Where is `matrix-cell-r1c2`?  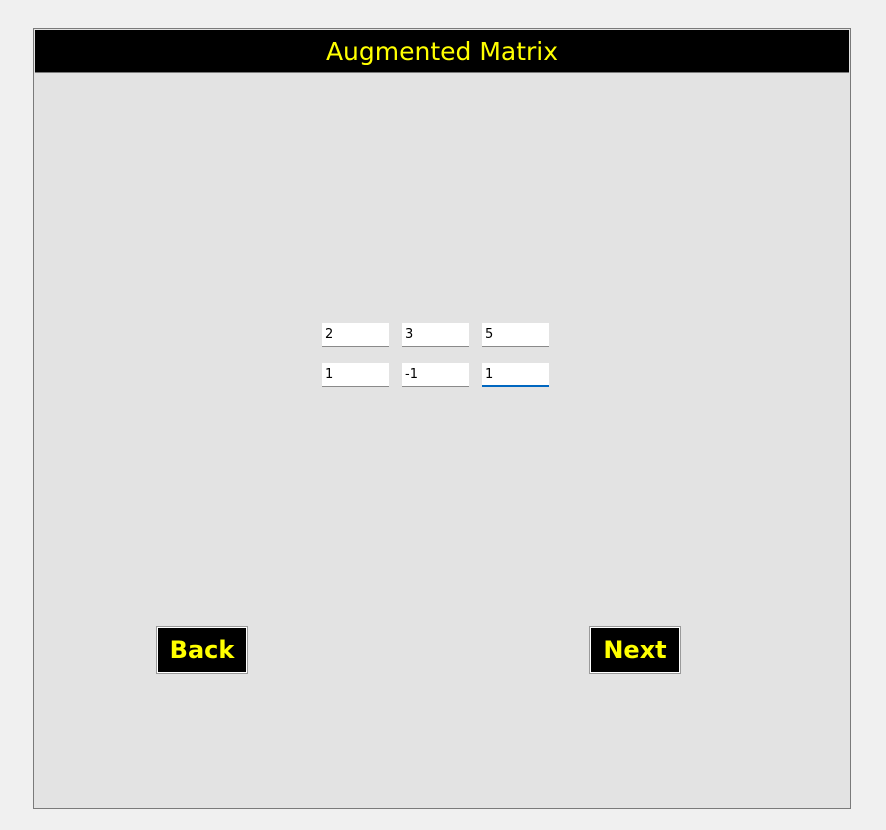 matrix-cell-r1c2 is located at coordinates (435, 335).